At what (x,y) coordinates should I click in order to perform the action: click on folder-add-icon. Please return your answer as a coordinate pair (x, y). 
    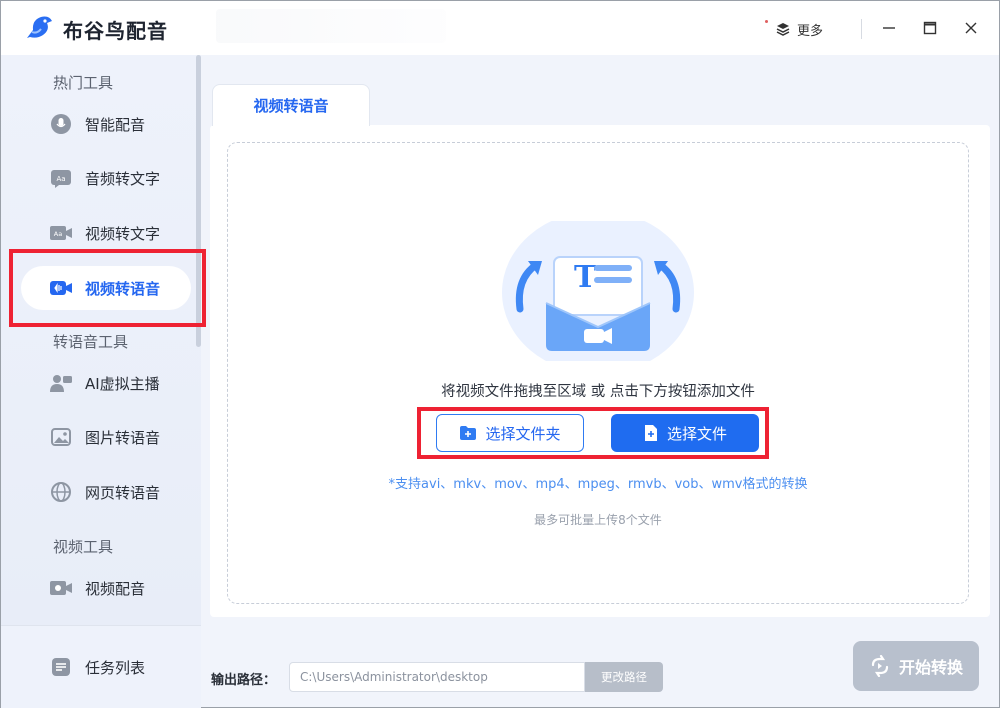
    Looking at the image, I should click on (468, 433).